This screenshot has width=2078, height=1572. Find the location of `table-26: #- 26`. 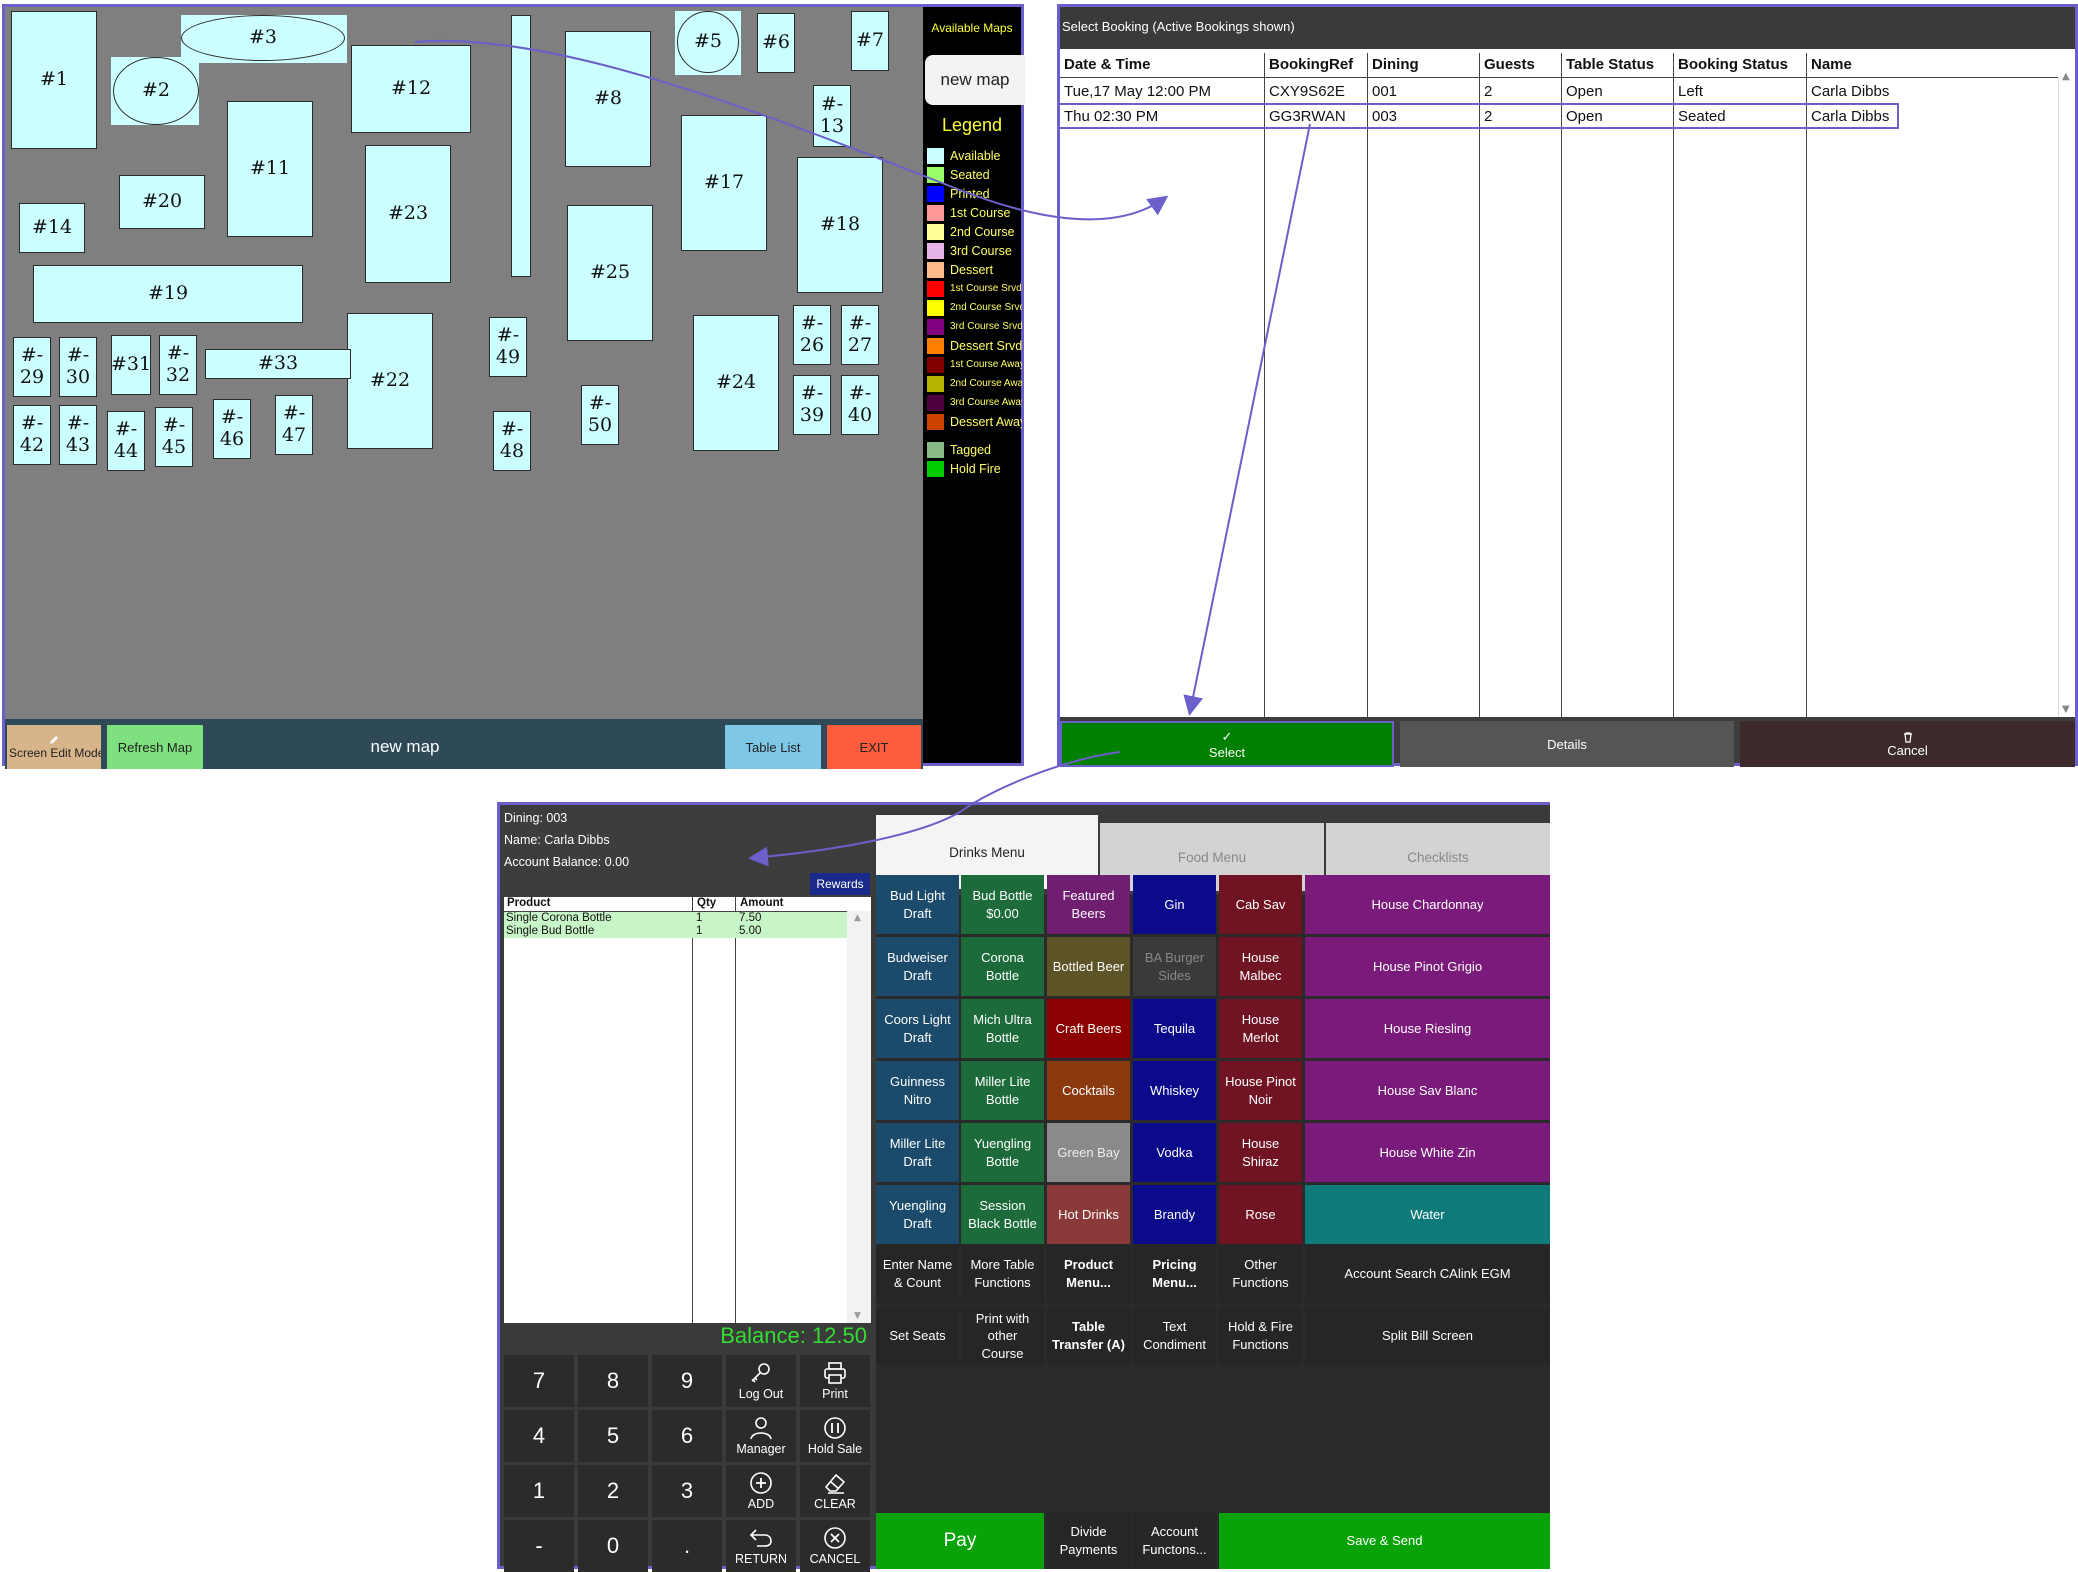

table-26: #- 26 is located at coordinates (812, 335).